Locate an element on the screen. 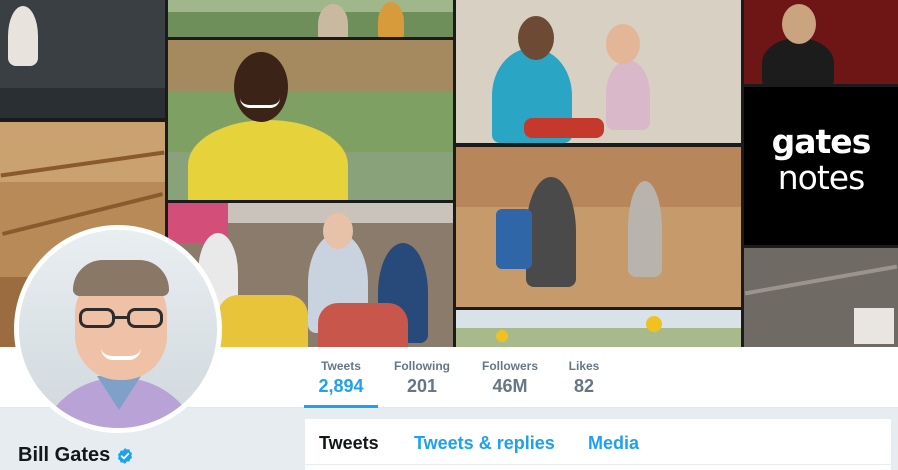 The width and height of the screenshot is (898, 470). logo-line1: gates is located at coordinates (821, 141).